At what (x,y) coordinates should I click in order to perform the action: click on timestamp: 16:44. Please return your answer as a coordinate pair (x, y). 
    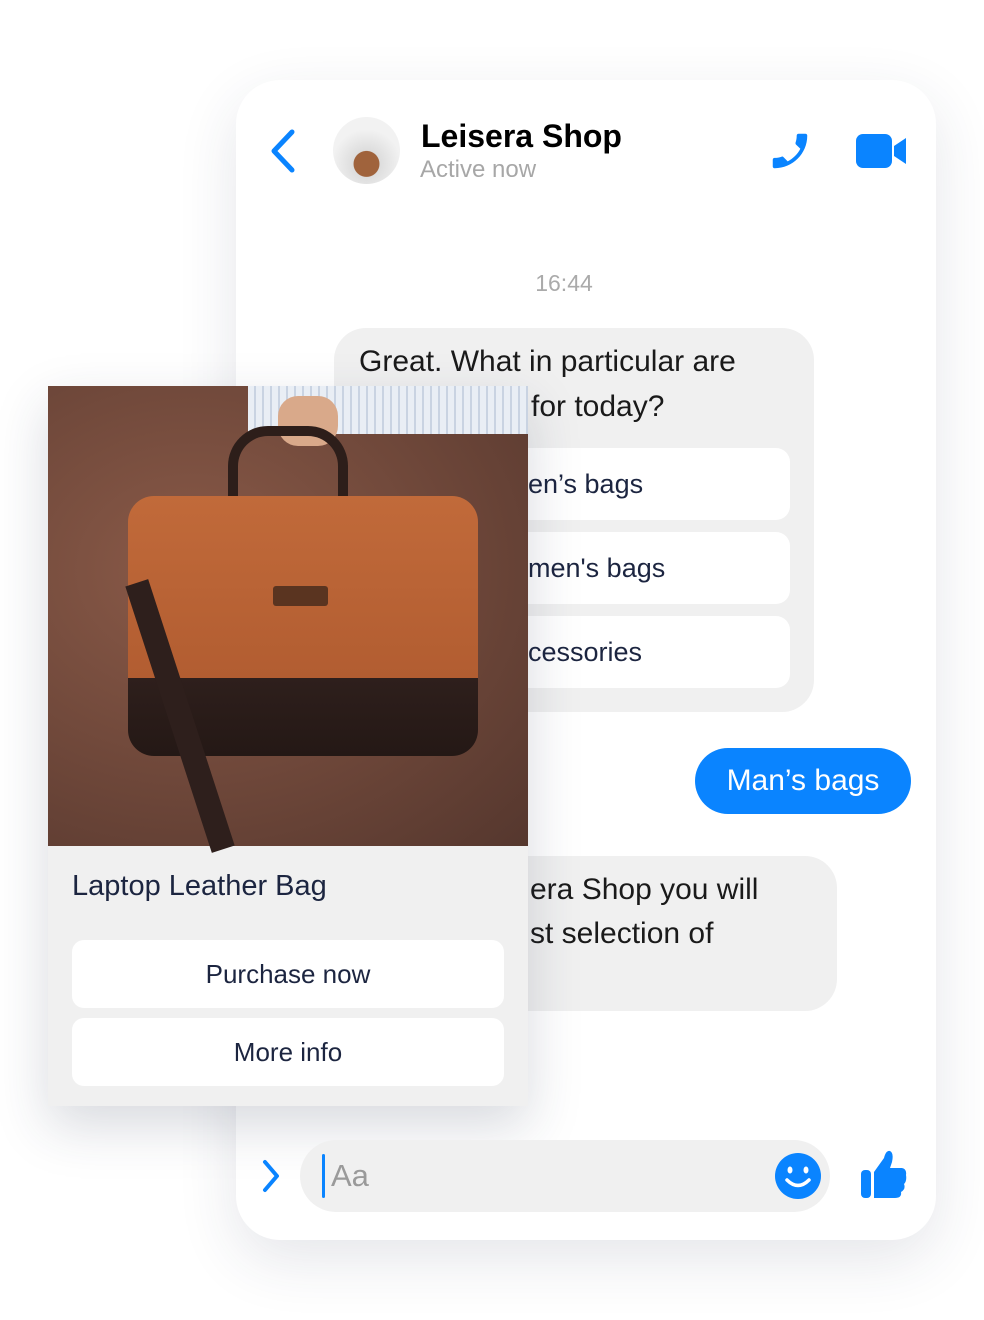
    Looking at the image, I should click on (564, 283).